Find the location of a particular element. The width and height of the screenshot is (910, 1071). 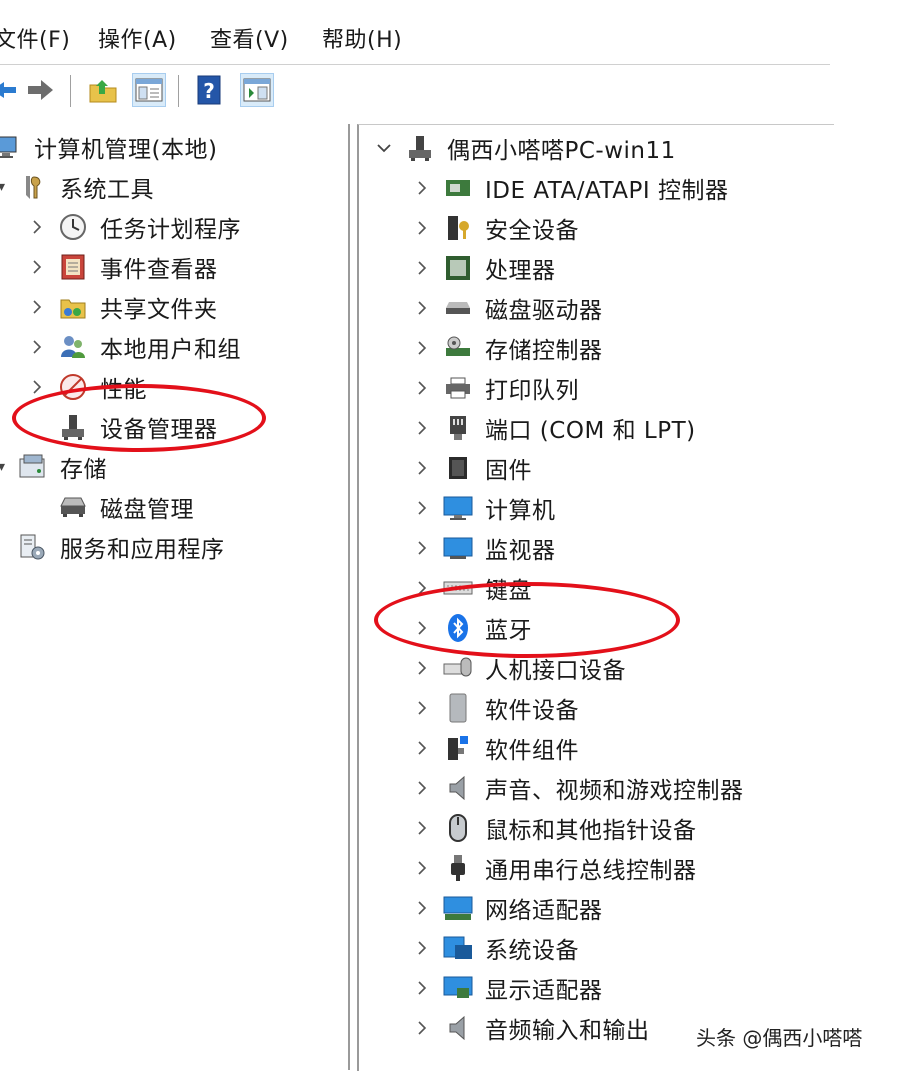

menu-file: 文件(F) is located at coordinates (35, 41).